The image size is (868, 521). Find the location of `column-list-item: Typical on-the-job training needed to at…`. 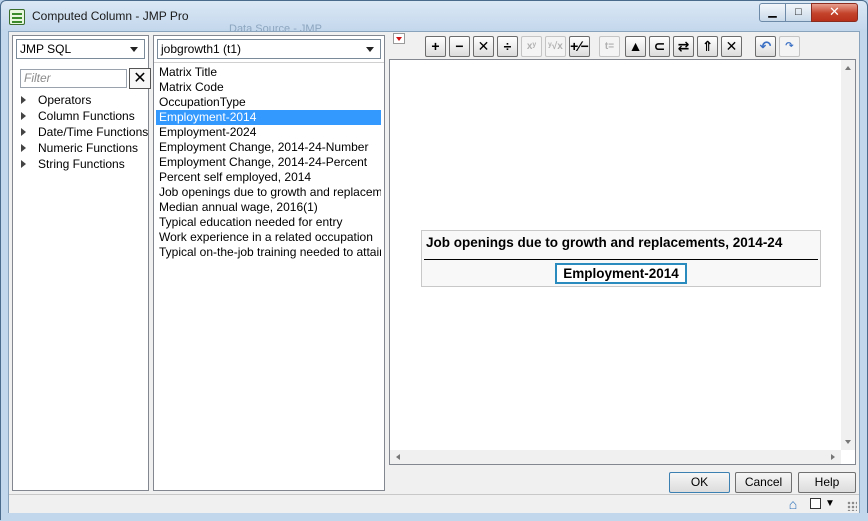

column-list-item: Typical on-the-job training needed to at… is located at coordinates (268, 252).